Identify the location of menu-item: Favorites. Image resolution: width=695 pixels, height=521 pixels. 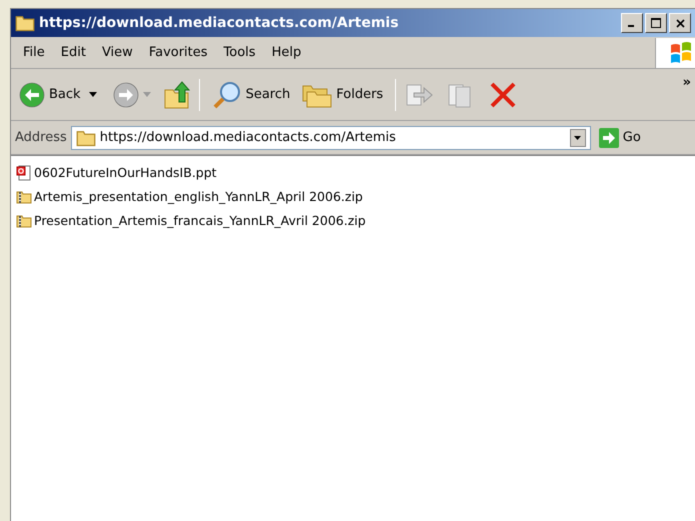
(178, 52).